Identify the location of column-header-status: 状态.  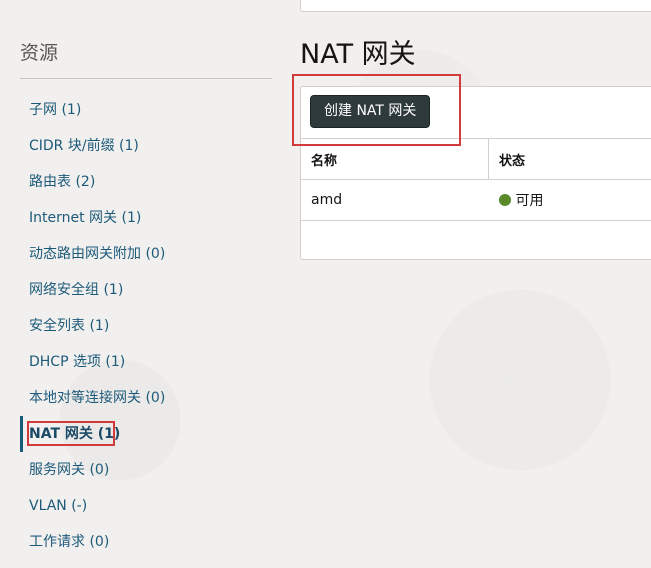
(570, 159).